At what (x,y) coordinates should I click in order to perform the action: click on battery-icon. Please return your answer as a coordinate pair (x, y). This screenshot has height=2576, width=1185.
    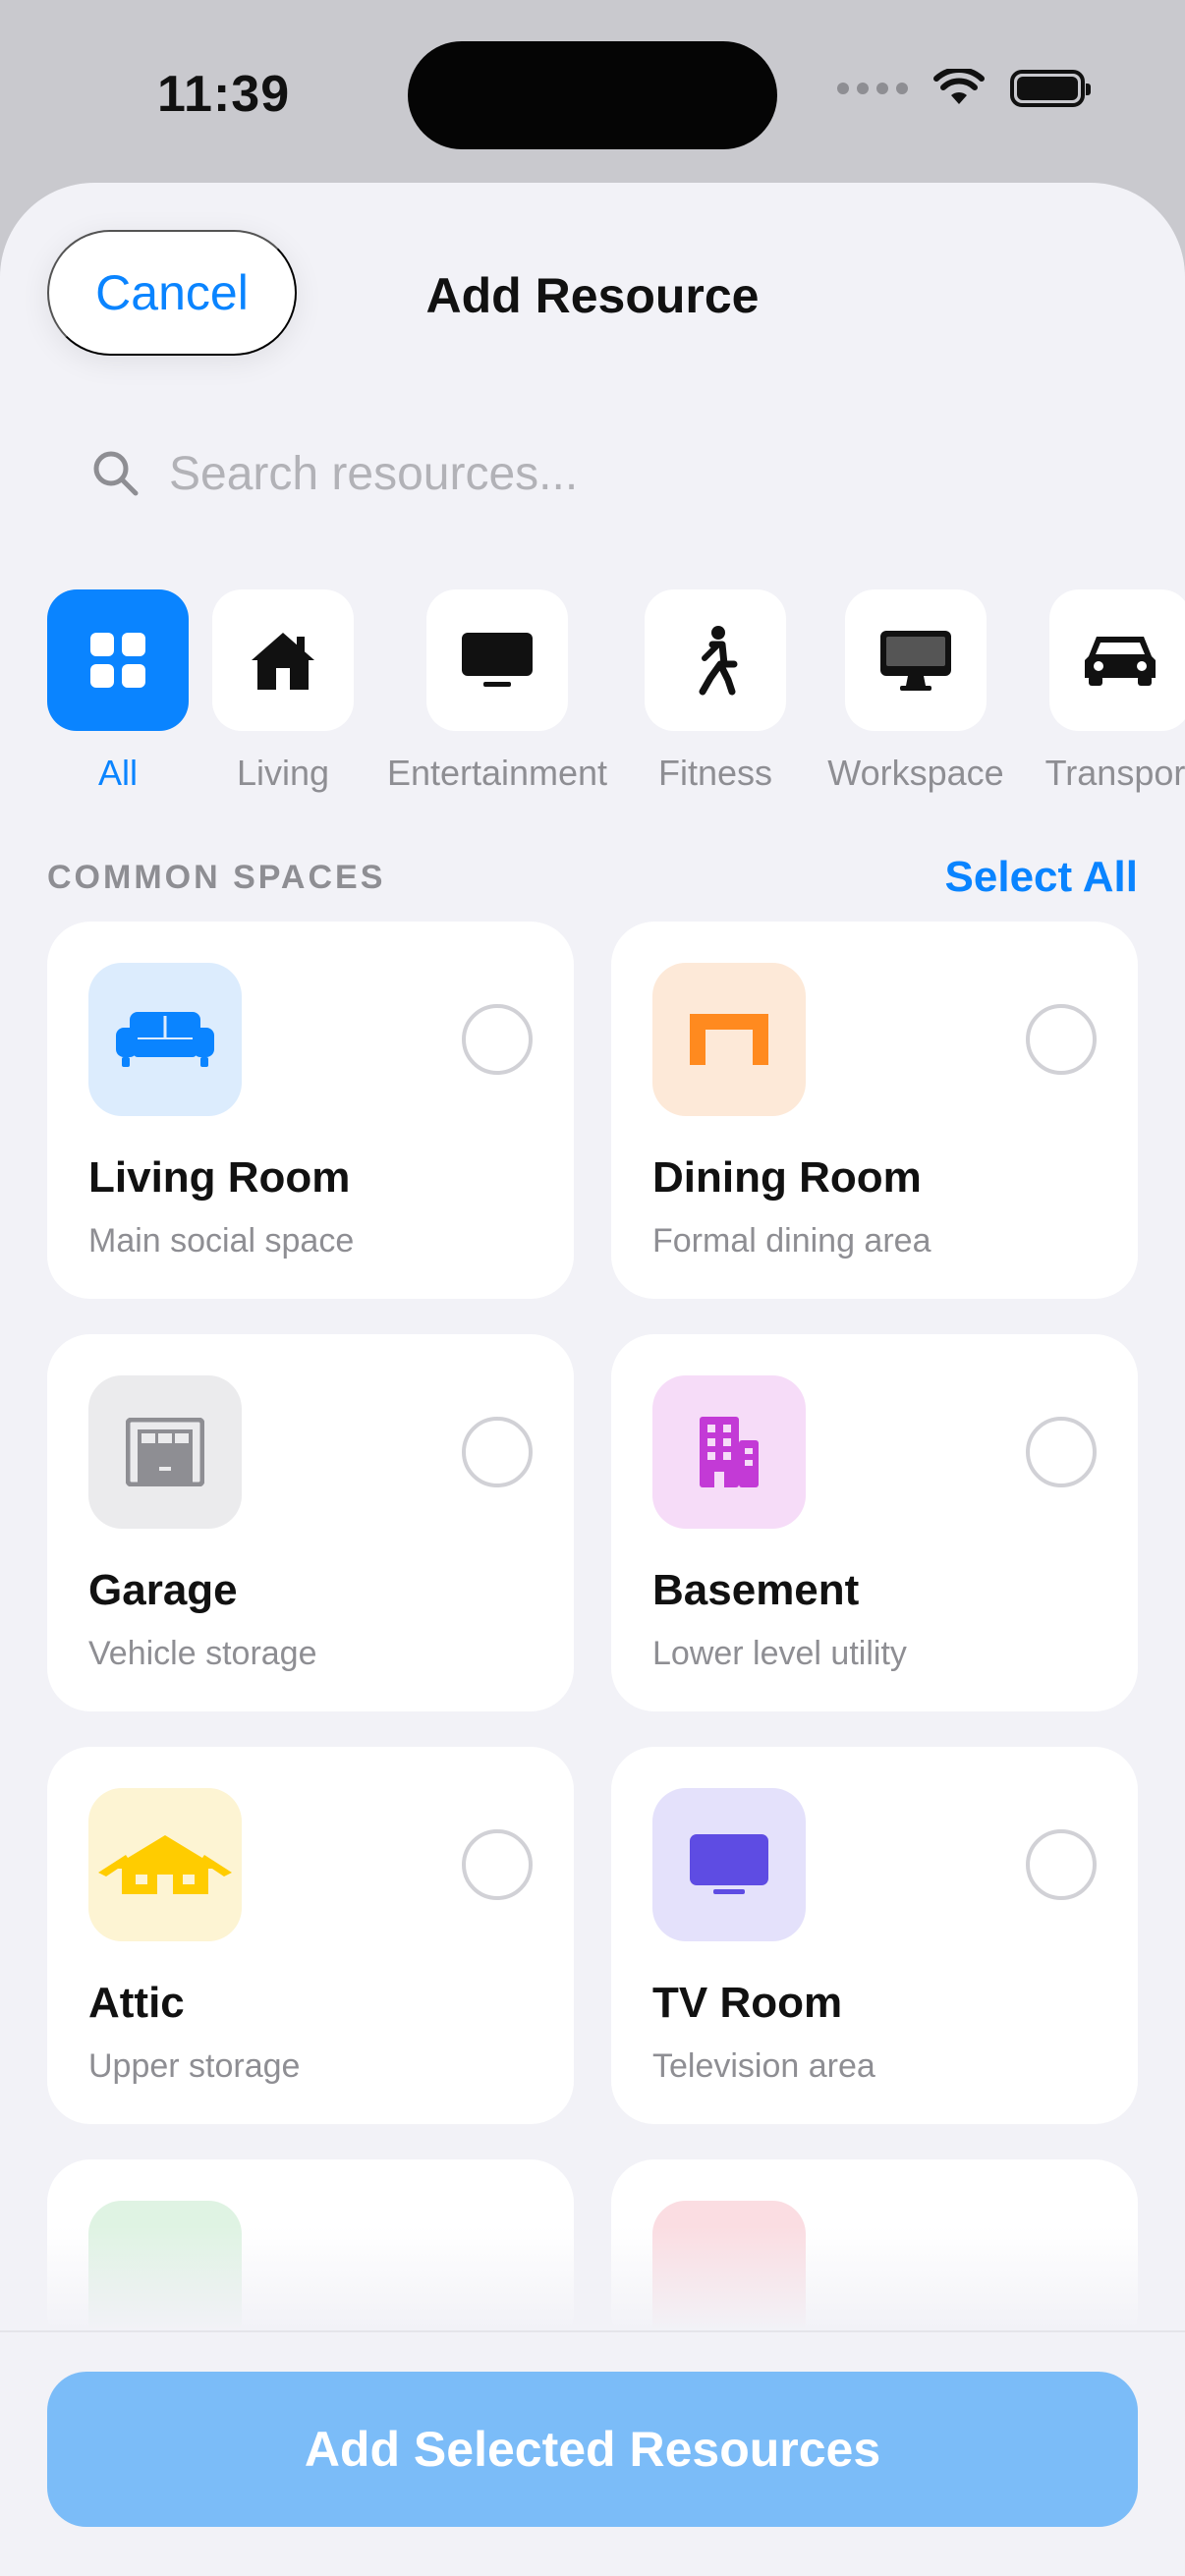
    Looking at the image, I should click on (1050, 88).